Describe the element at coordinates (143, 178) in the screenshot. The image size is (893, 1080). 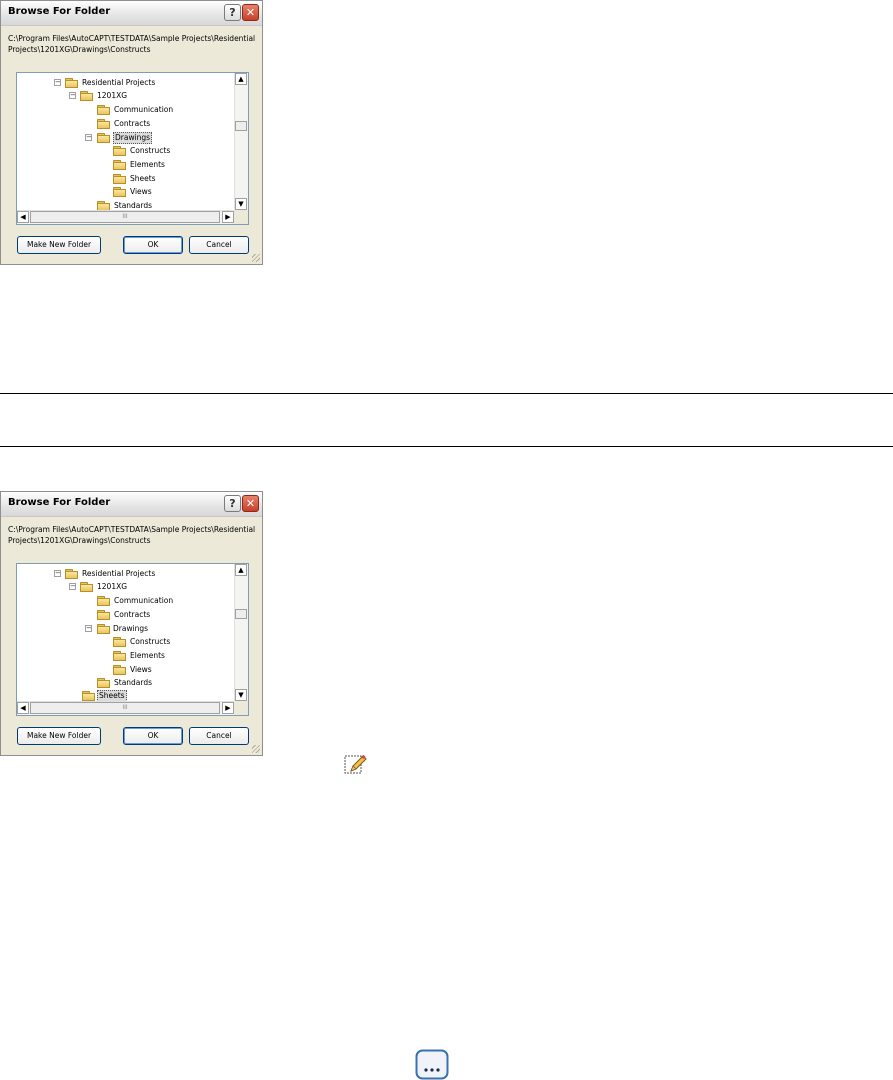
I see `tree-item-label: Sheets` at that location.